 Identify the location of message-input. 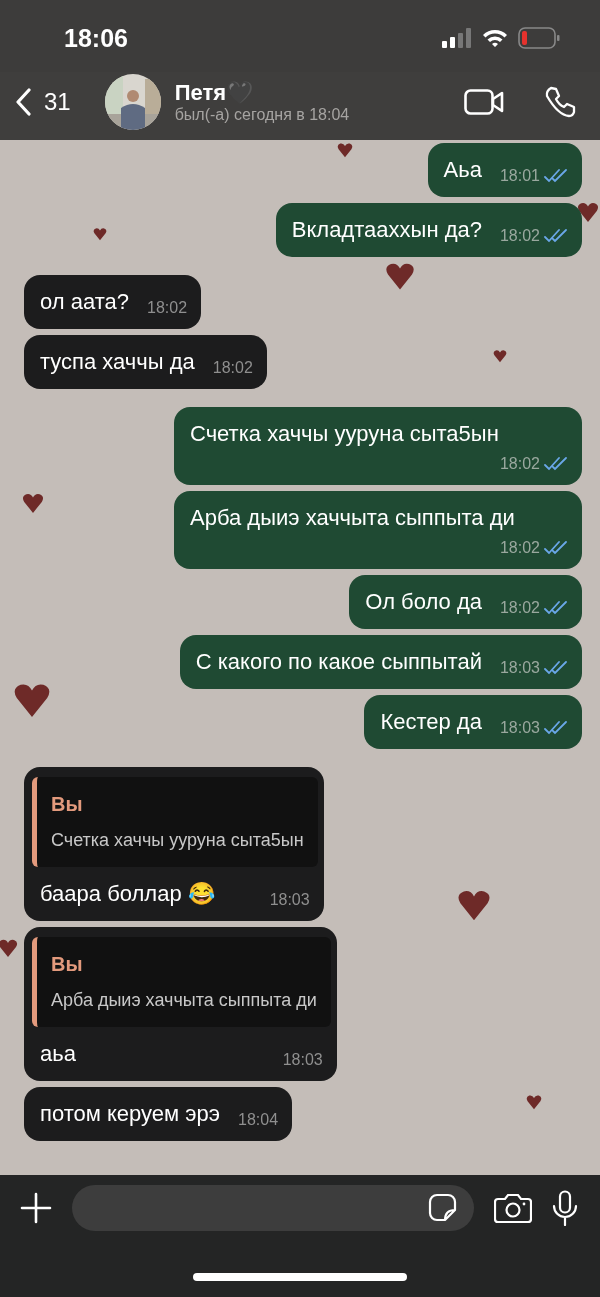
(273, 1208).